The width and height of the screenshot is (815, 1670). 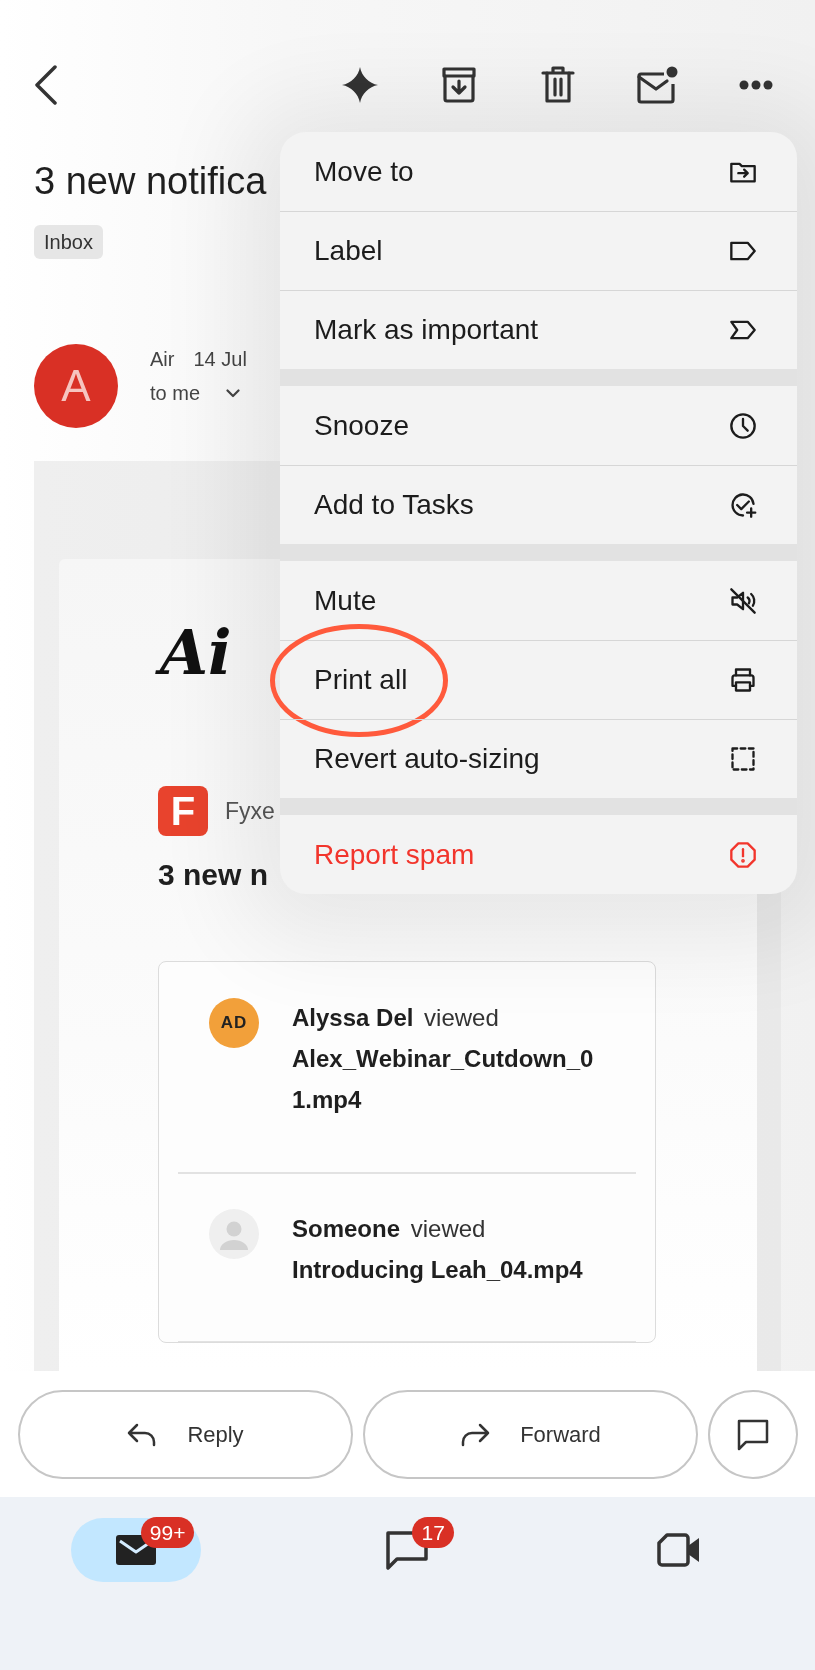 What do you see at coordinates (68, 242) in the screenshot?
I see `label-chip: Inbox` at bounding box center [68, 242].